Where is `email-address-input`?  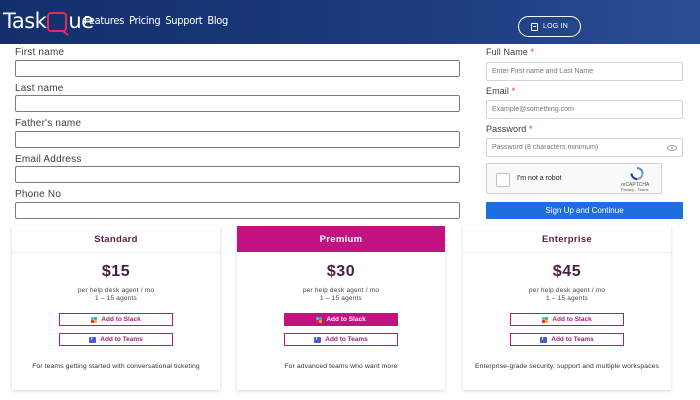
email-address-input is located at coordinates (237, 174).